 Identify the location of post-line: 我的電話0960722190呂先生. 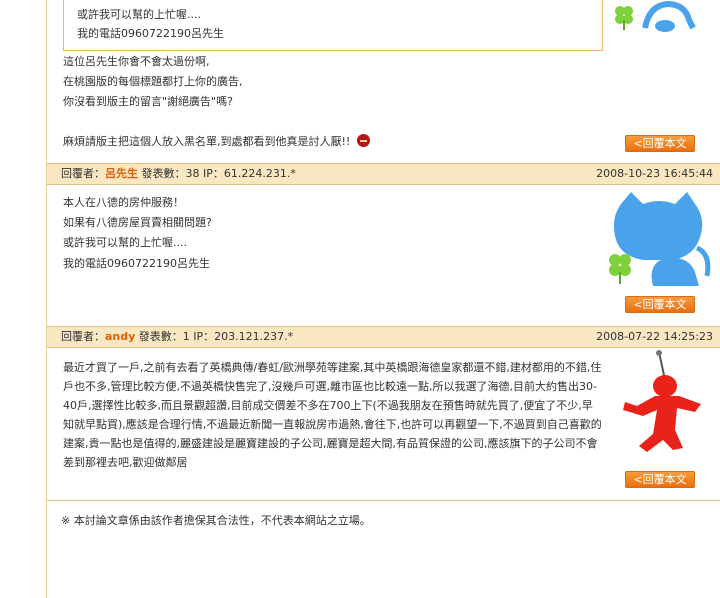
(136, 263).